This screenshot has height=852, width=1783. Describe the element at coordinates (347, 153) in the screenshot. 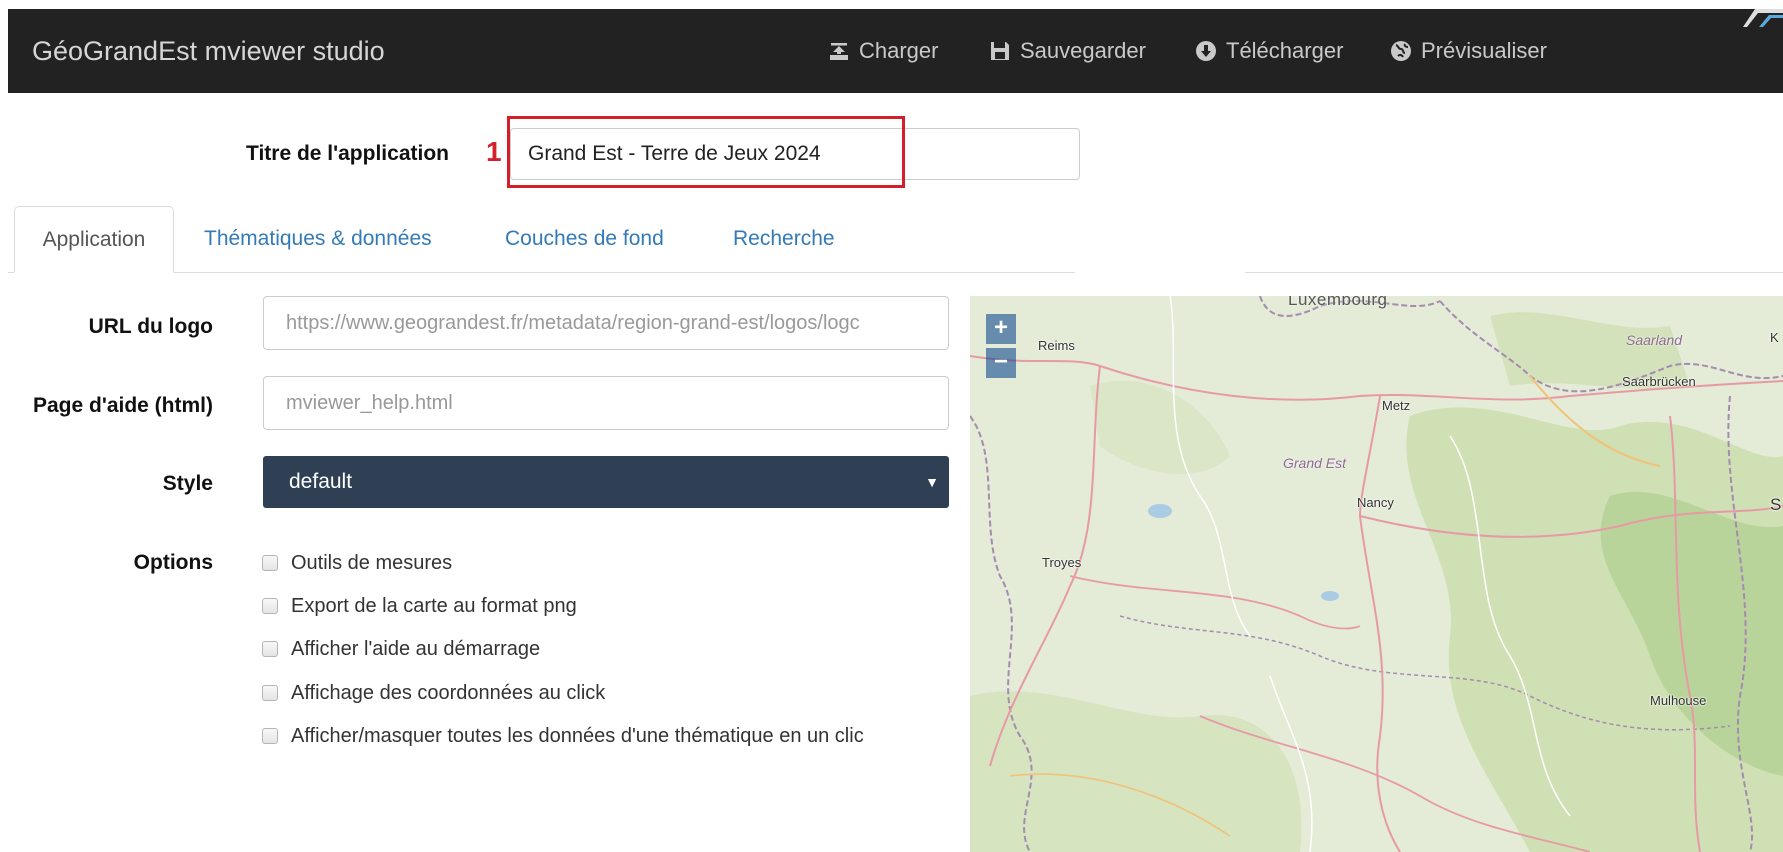

I see `app-title-label: Titre de l'application` at that location.